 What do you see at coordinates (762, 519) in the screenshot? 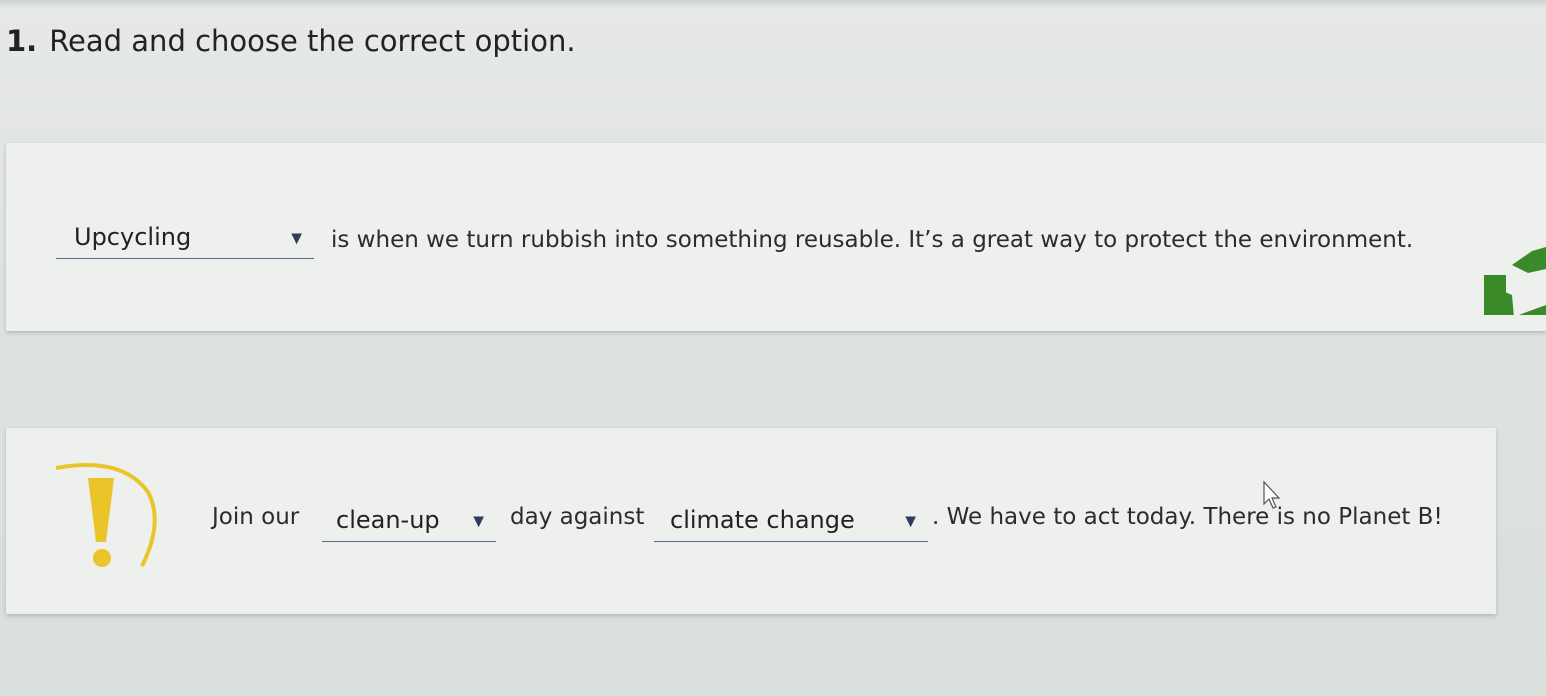
I see `dropdown-selected-value: climate change` at bounding box center [762, 519].